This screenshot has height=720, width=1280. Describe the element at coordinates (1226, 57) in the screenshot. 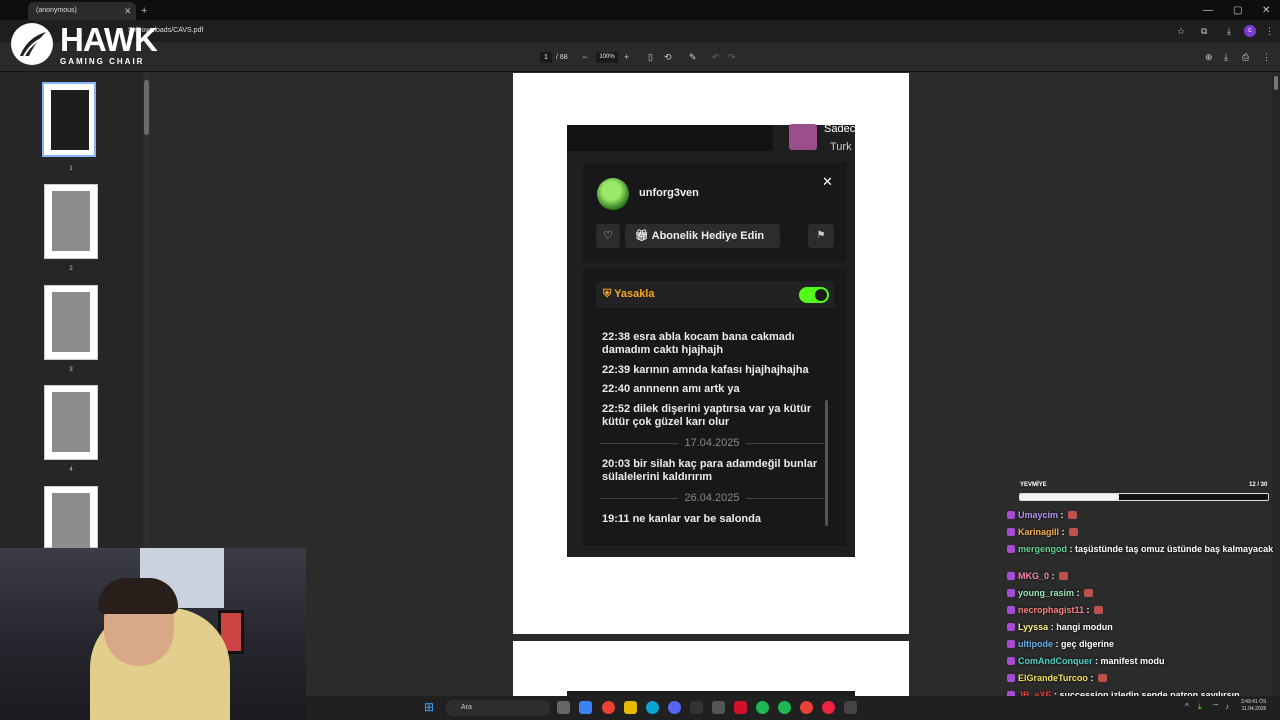

I see `download-pdf-icon: ⤓` at that location.